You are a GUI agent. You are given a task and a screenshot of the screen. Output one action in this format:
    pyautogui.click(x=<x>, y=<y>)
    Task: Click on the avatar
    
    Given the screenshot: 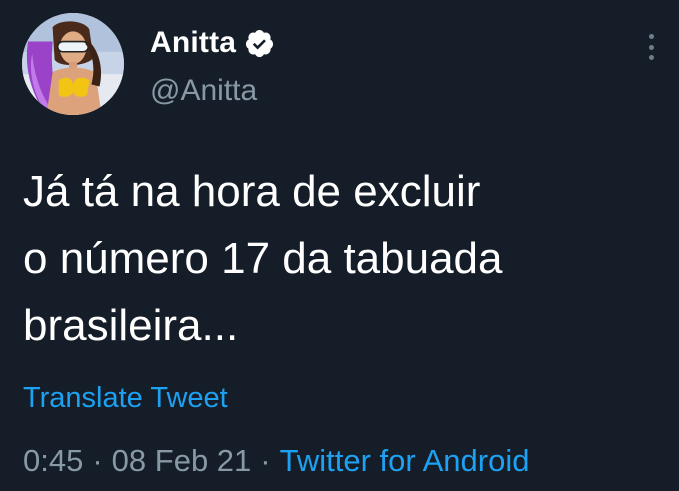 What is the action you would take?
    pyautogui.click(x=73, y=64)
    